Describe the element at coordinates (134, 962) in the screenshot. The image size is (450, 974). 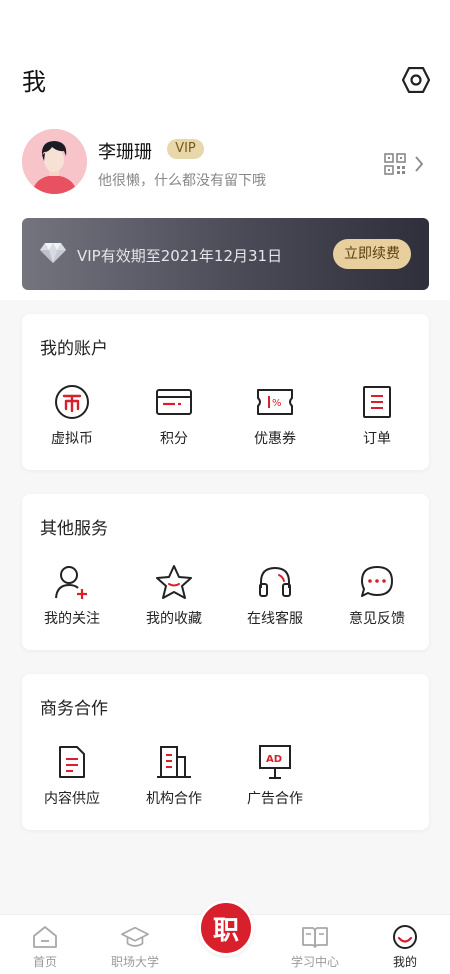
I see `tab-career-university-label: 职场大学` at that location.